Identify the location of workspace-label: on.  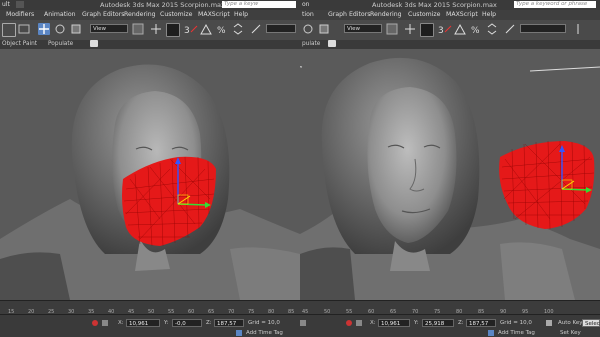
(306, 4).